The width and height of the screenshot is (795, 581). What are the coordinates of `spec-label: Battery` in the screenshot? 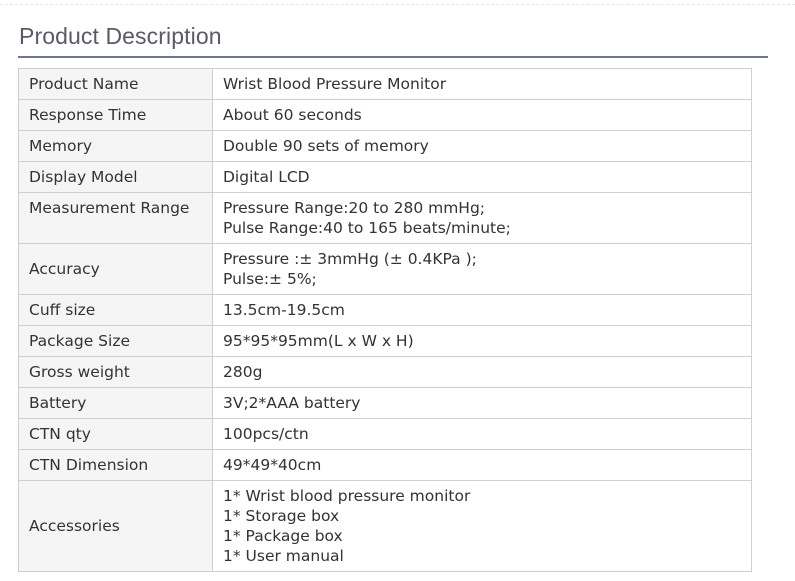 It's located at (115, 403).